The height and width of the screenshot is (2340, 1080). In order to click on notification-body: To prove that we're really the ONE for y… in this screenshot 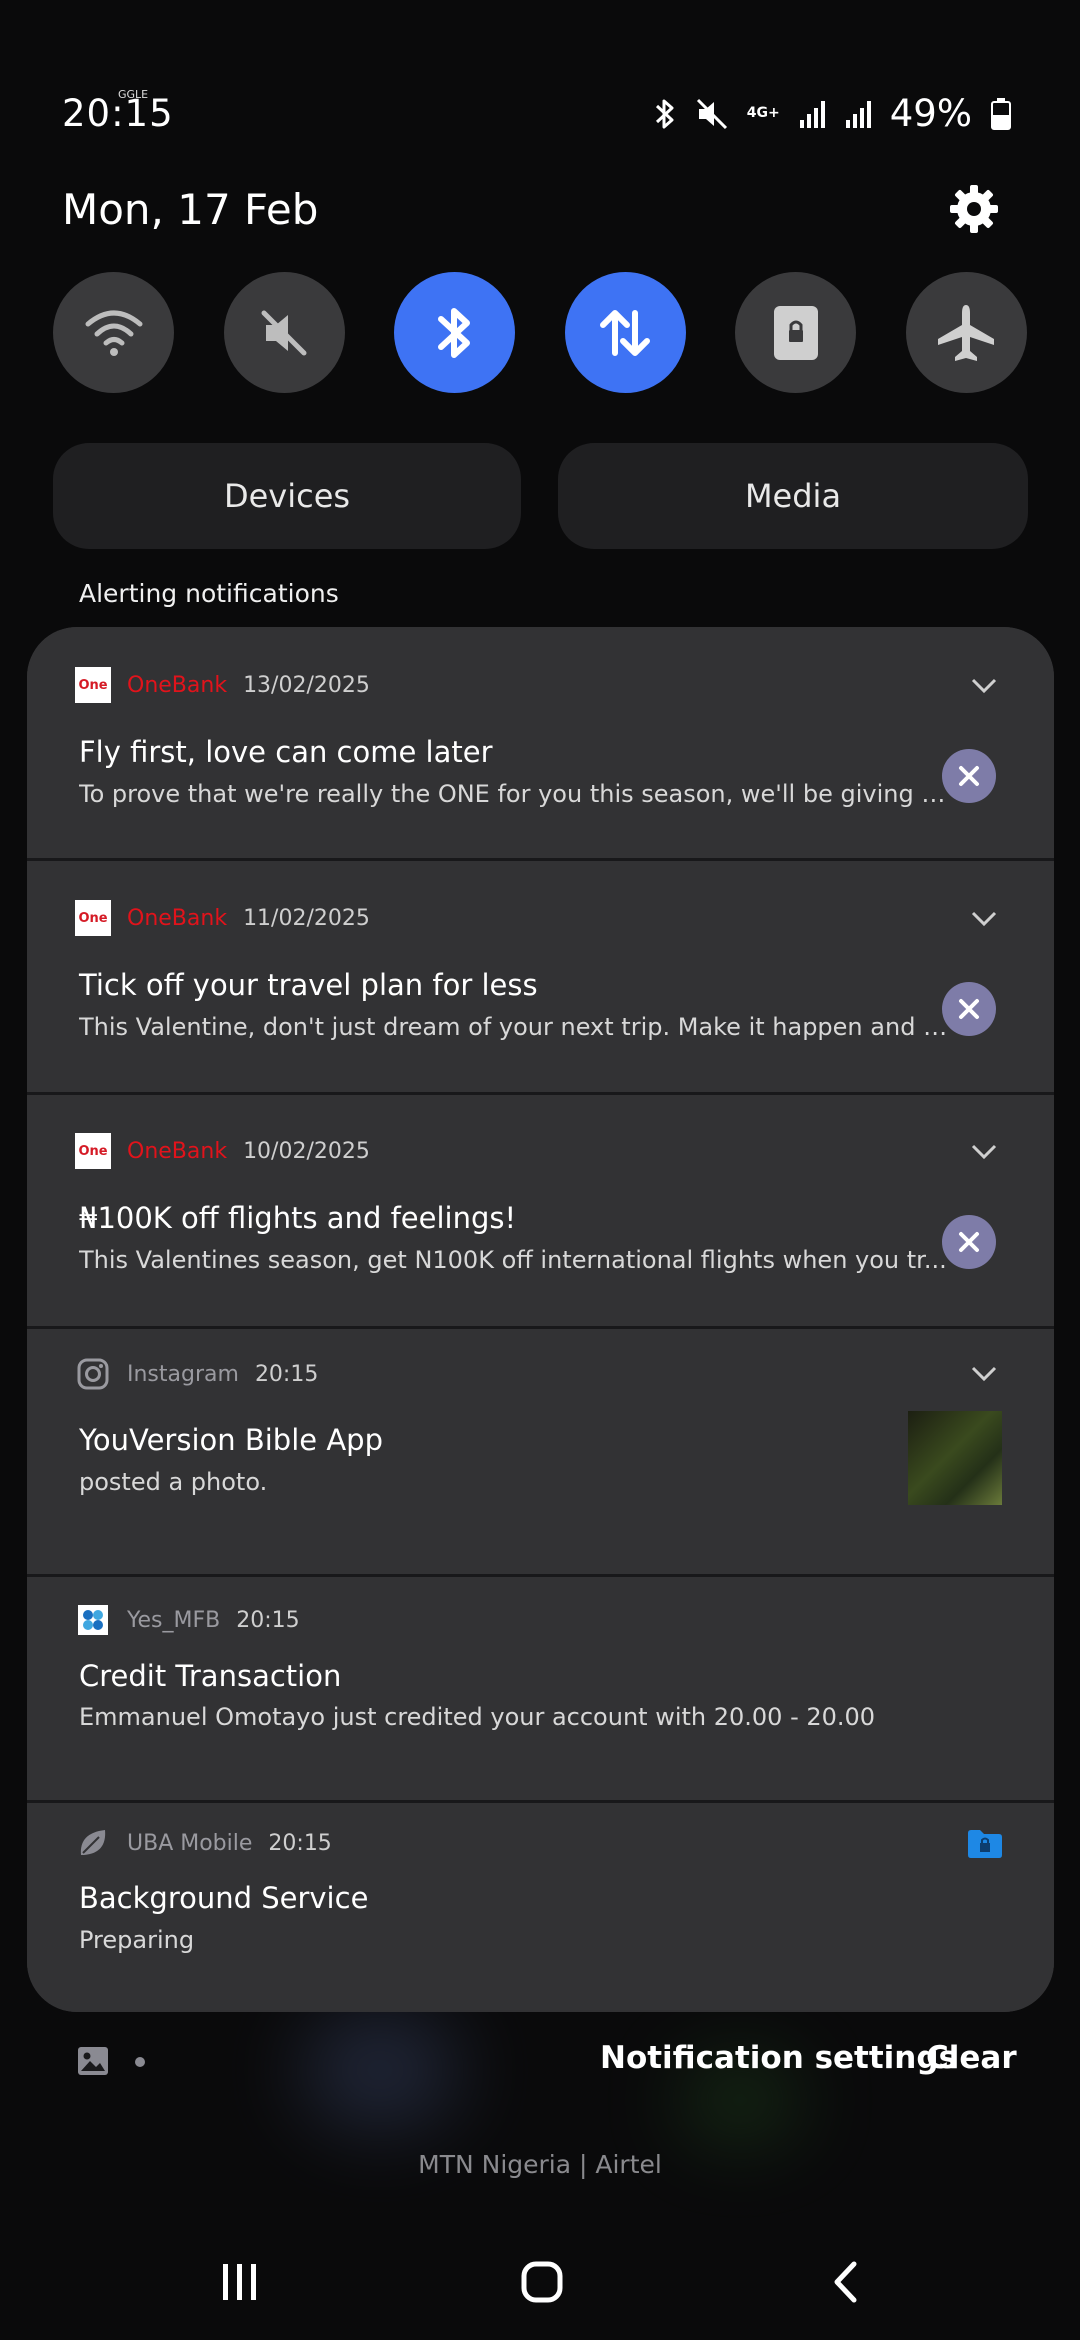, I will do `click(519, 794)`.